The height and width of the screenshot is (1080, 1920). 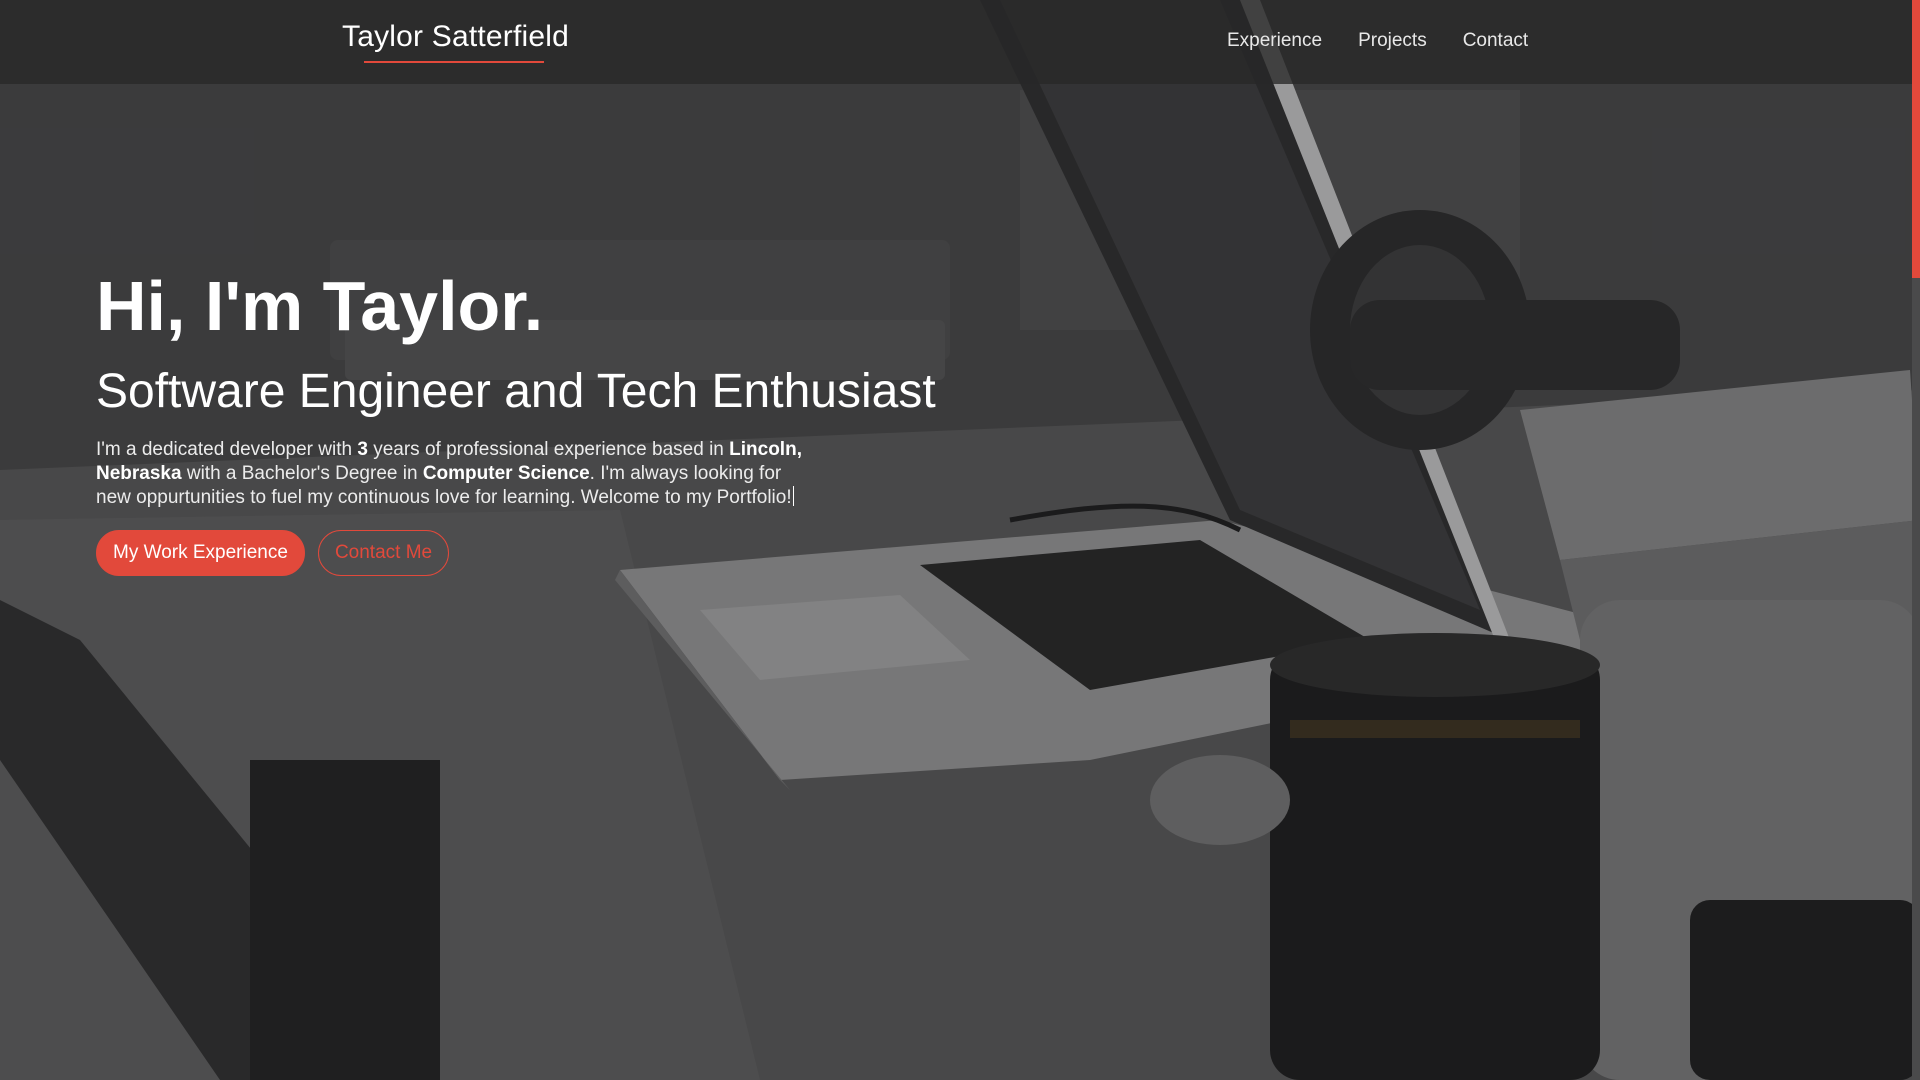 I want to click on brand-underline, so click(x=454, y=62).